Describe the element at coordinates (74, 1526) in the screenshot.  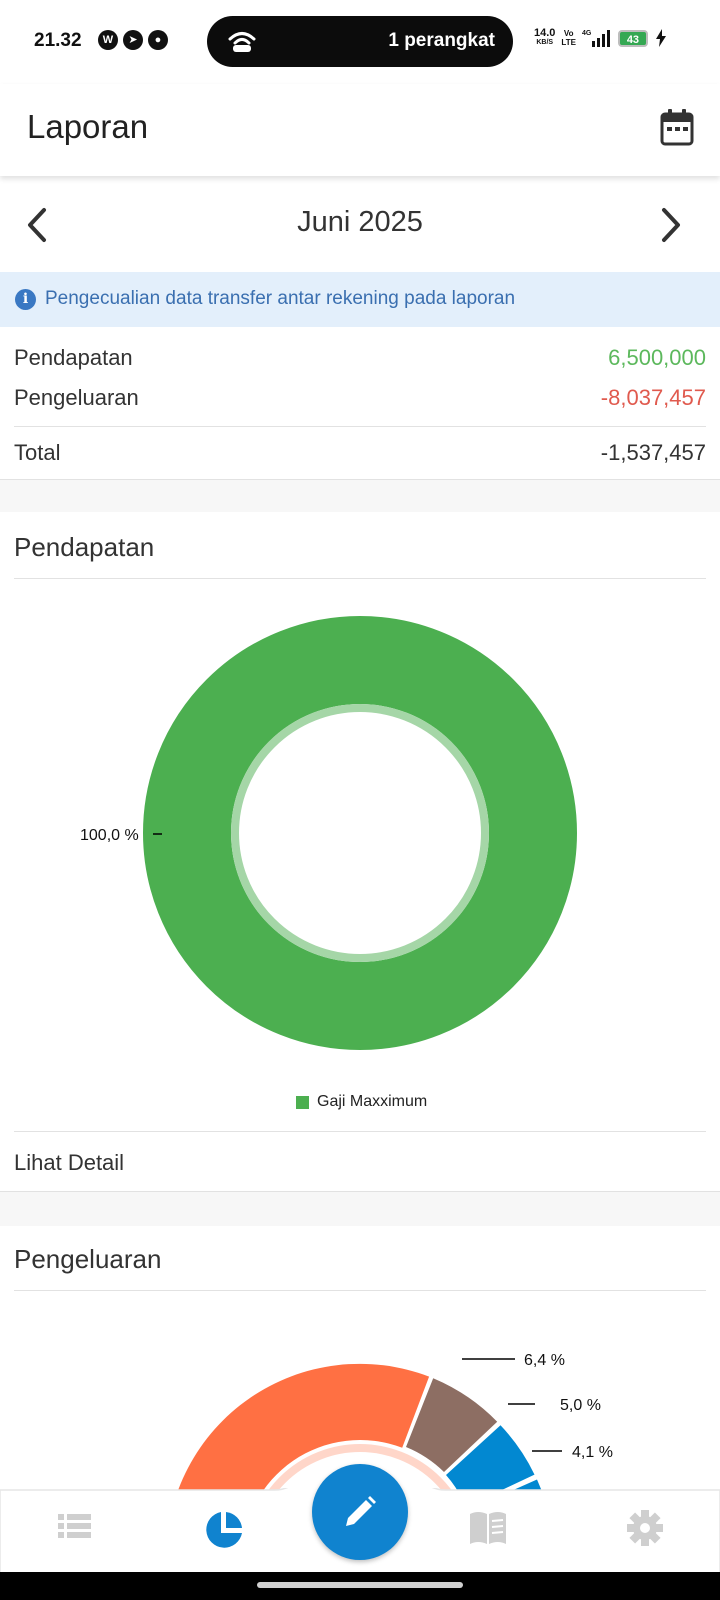
I see `list-icon` at that location.